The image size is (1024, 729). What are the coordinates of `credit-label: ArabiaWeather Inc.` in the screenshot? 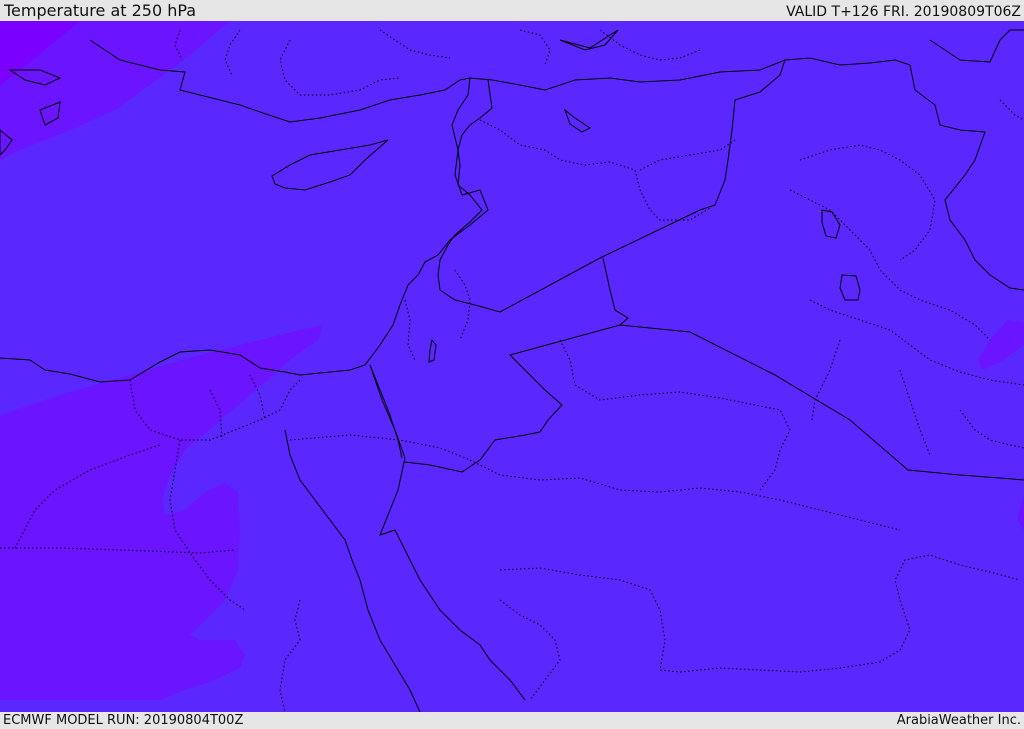 It's located at (958, 720).